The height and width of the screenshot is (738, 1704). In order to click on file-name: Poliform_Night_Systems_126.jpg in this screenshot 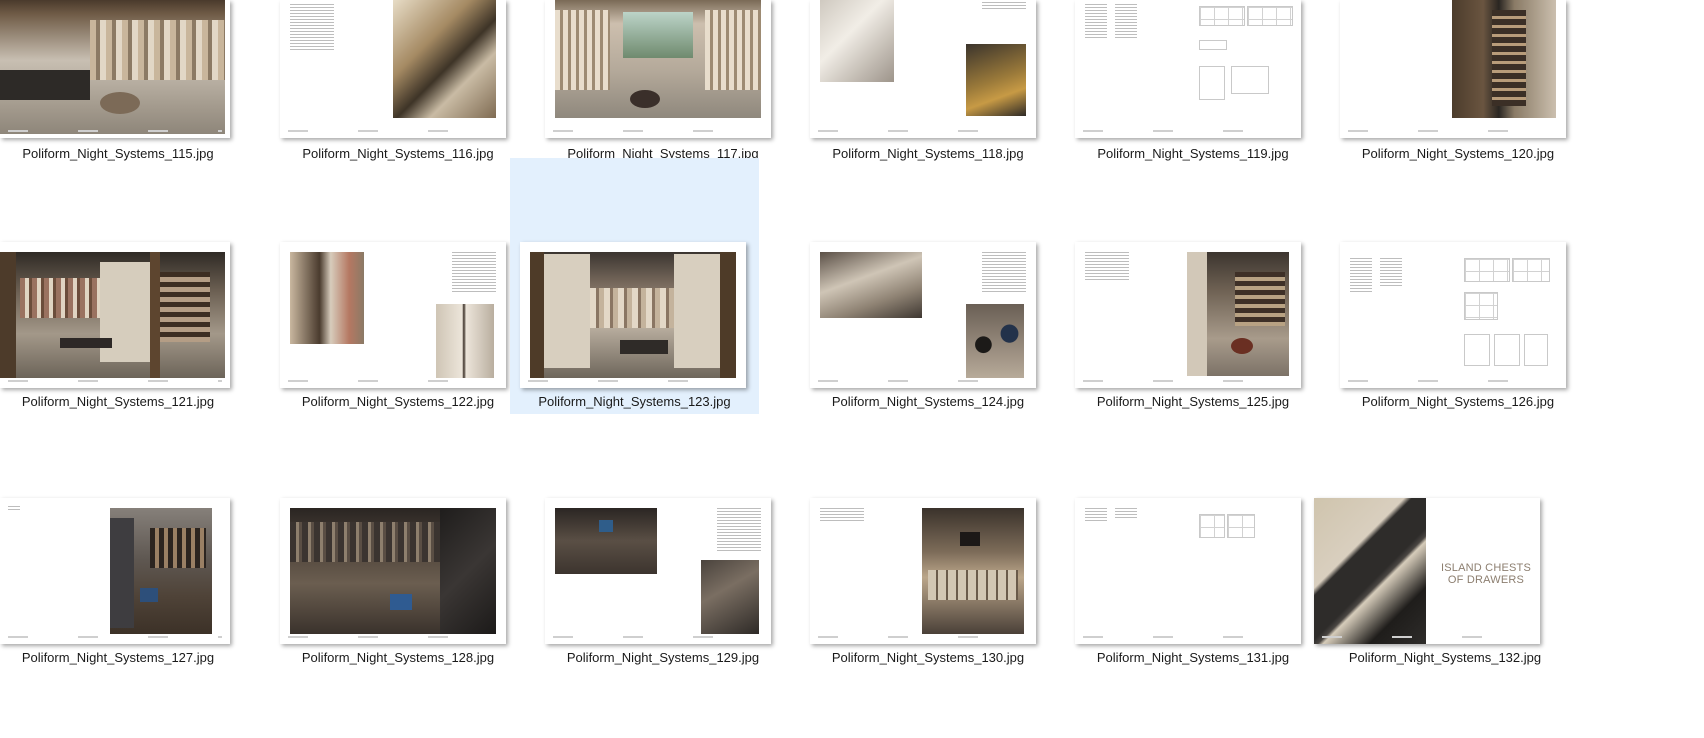, I will do `click(1458, 401)`.